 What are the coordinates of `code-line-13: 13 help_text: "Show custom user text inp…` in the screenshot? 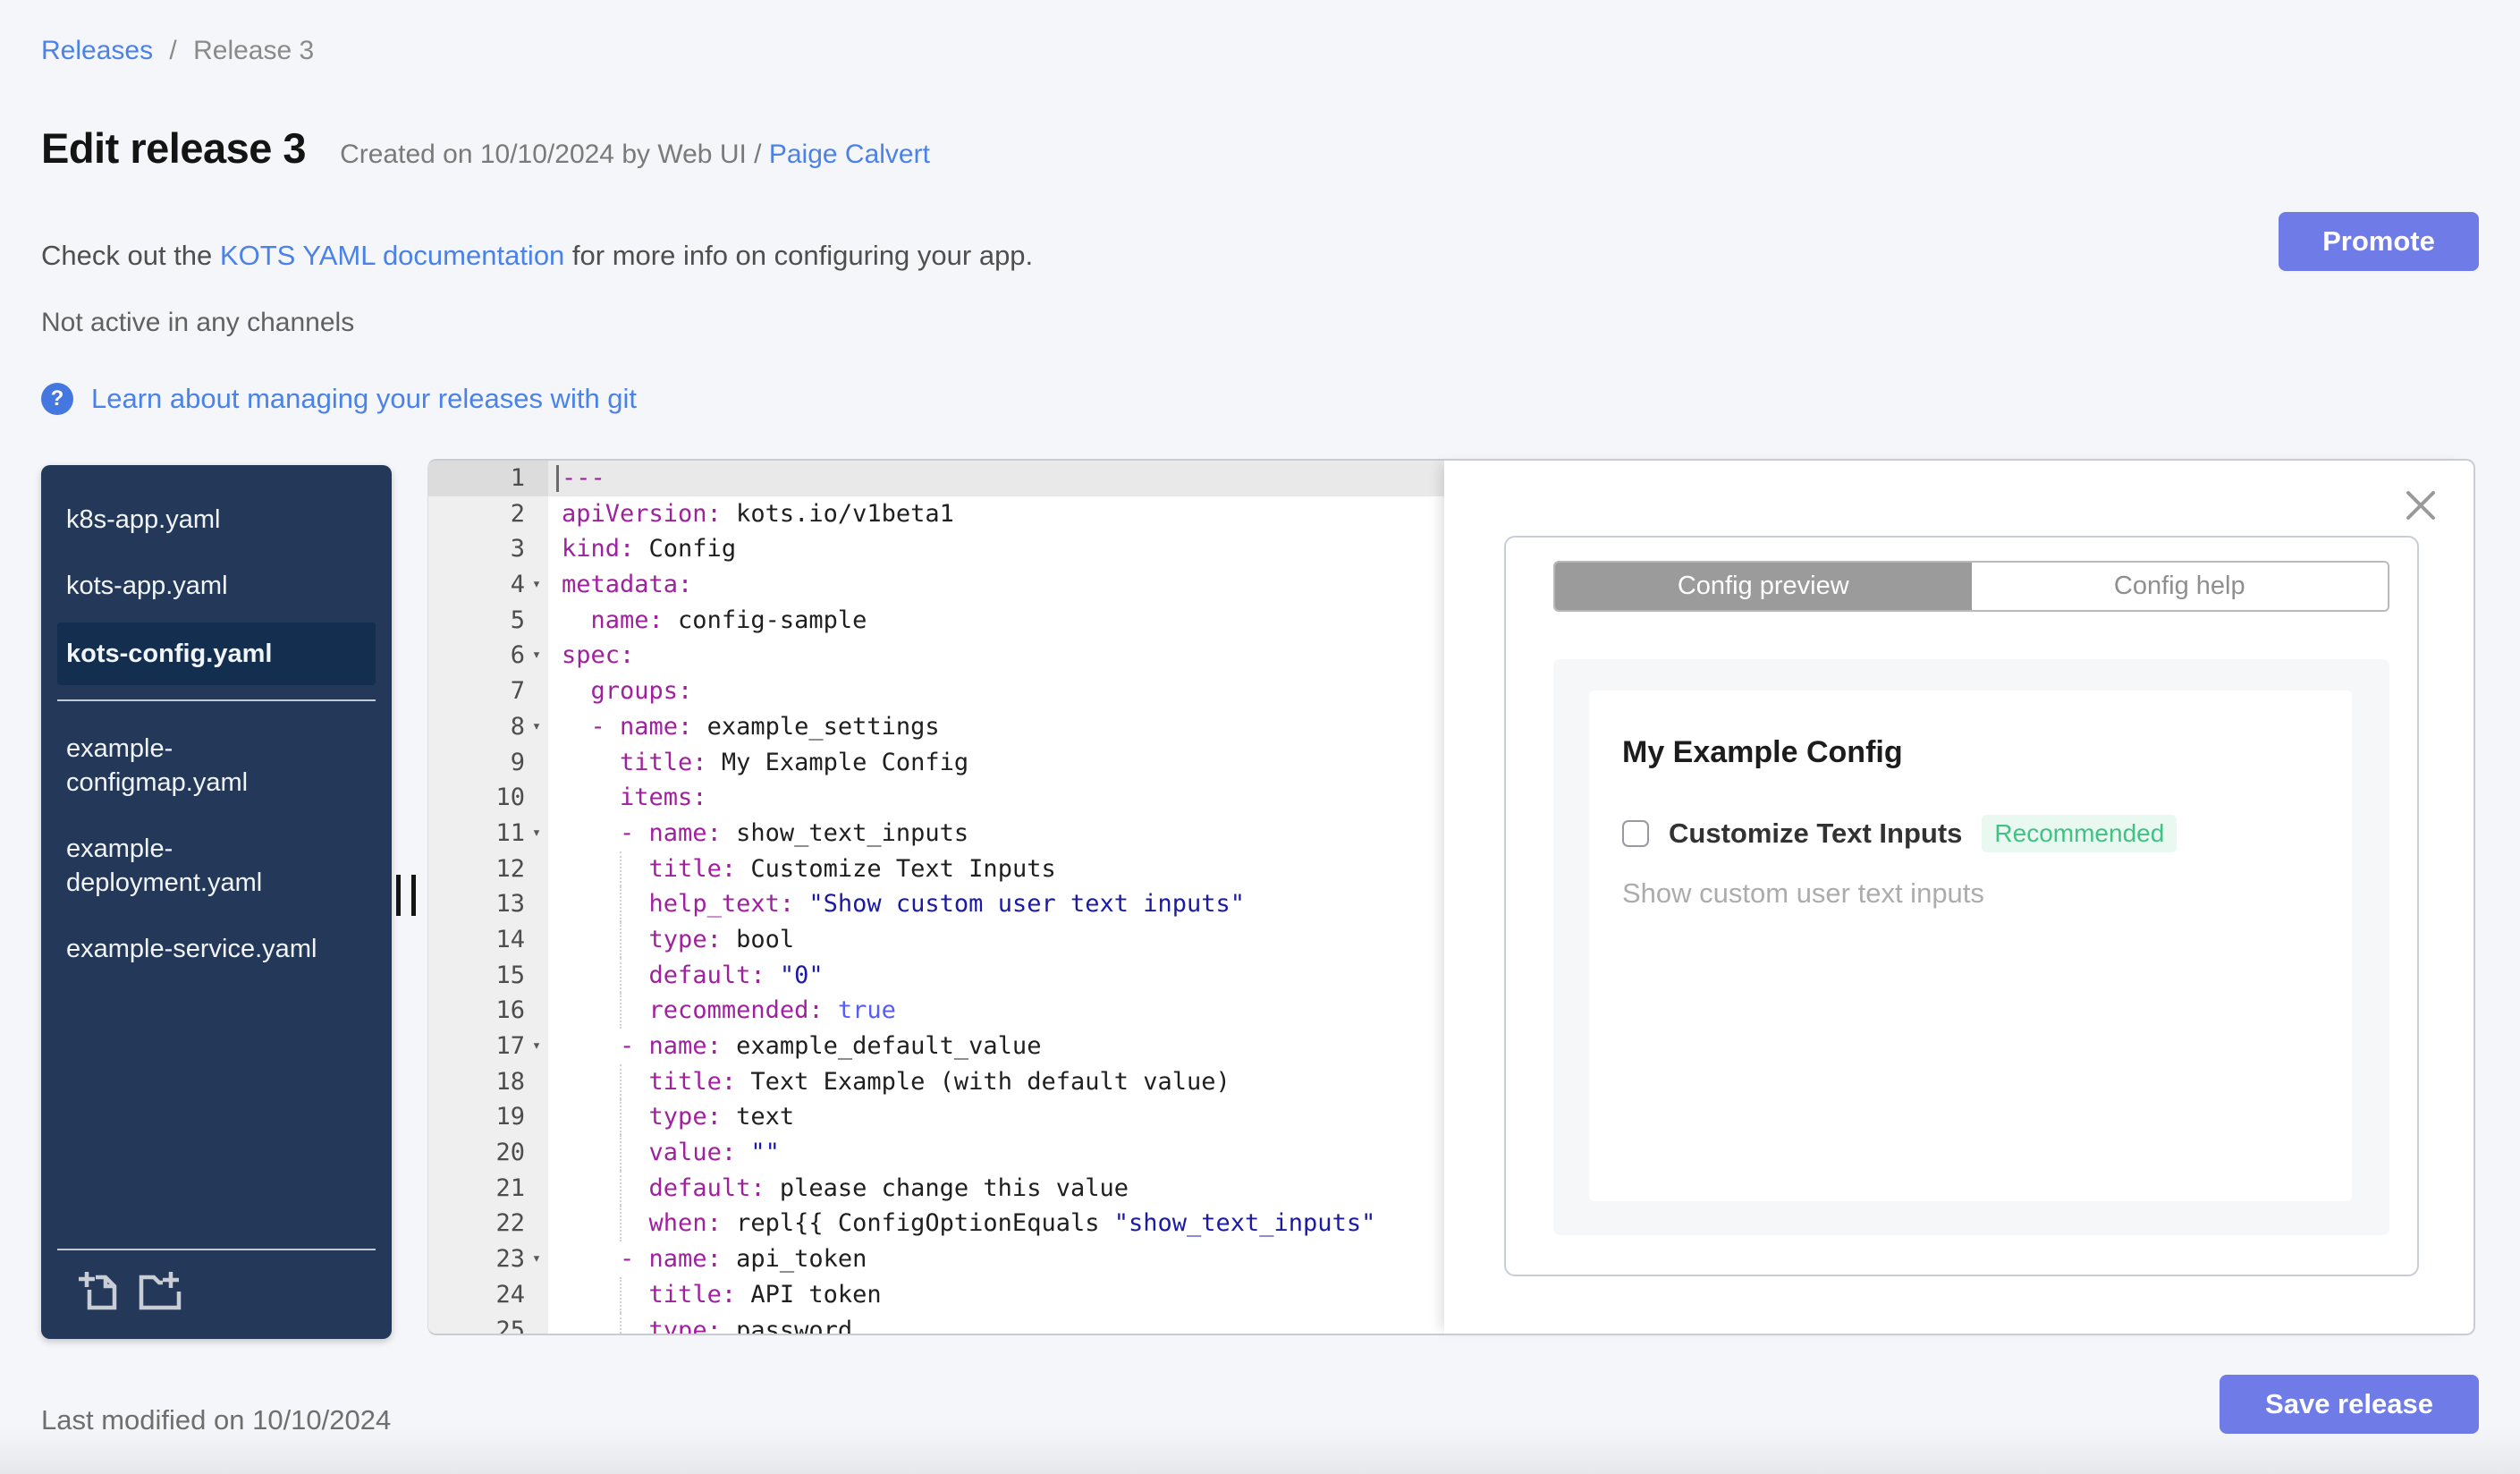 It's located at (936, 904).